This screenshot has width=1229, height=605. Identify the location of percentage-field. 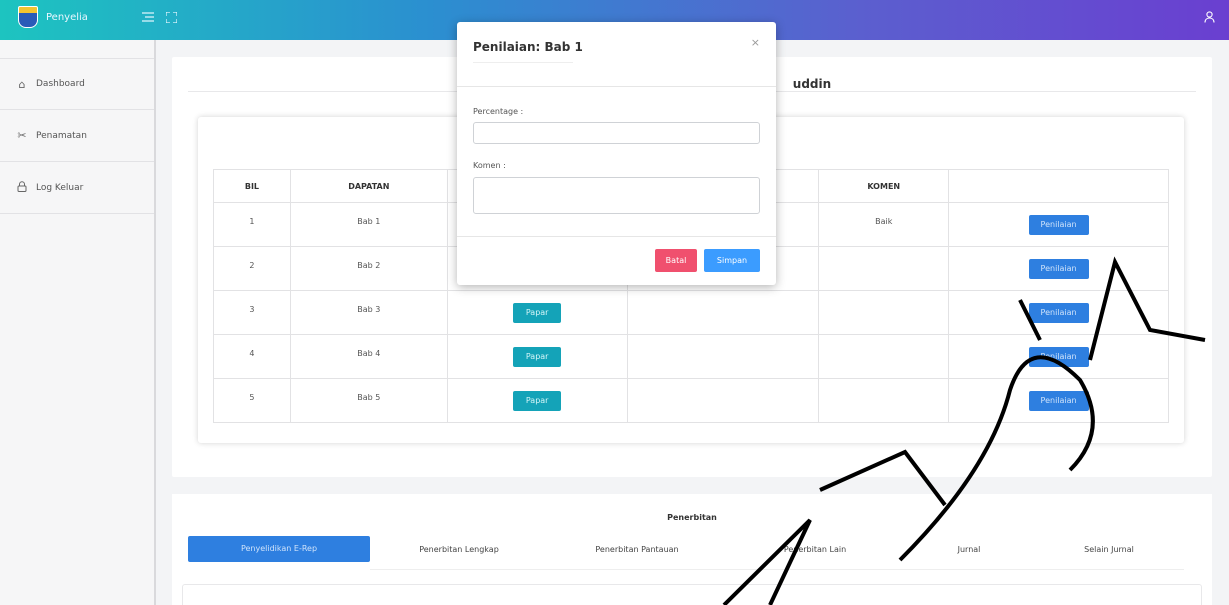
(616, 133).